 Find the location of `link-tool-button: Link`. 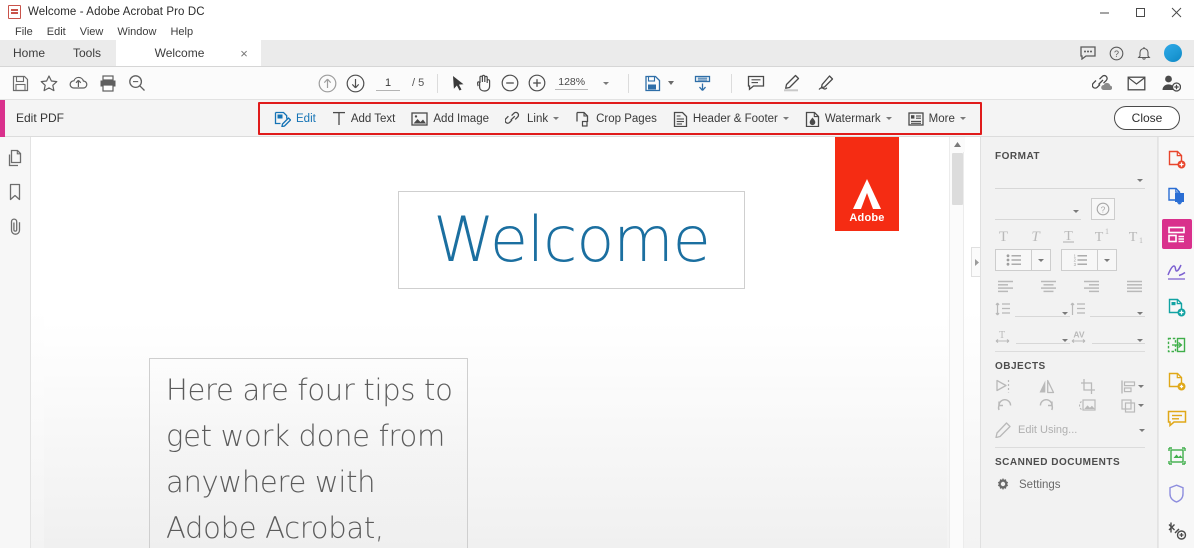

link-tool-button: Link is located at coordinates (532, 118).